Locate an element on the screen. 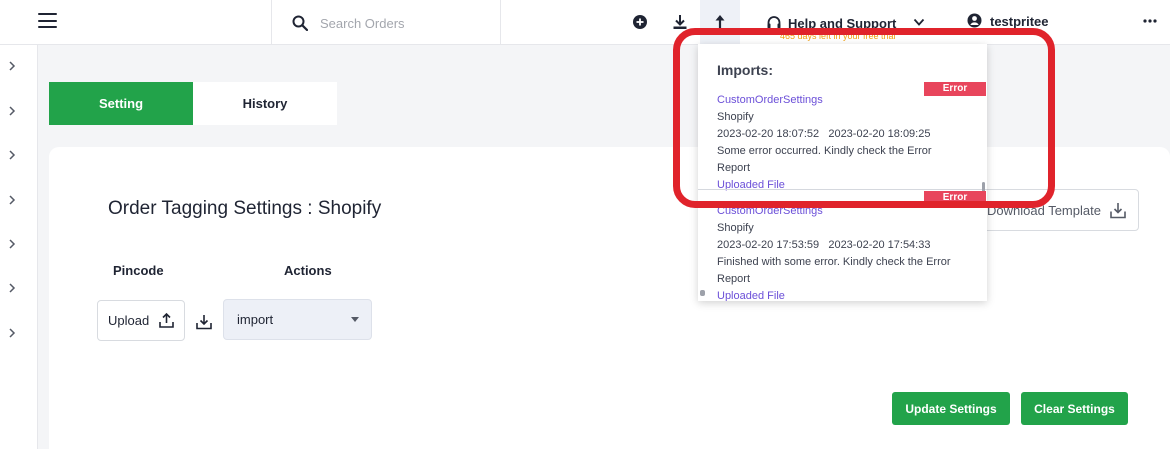  tab-history: History is located at coordinates (265, 103).